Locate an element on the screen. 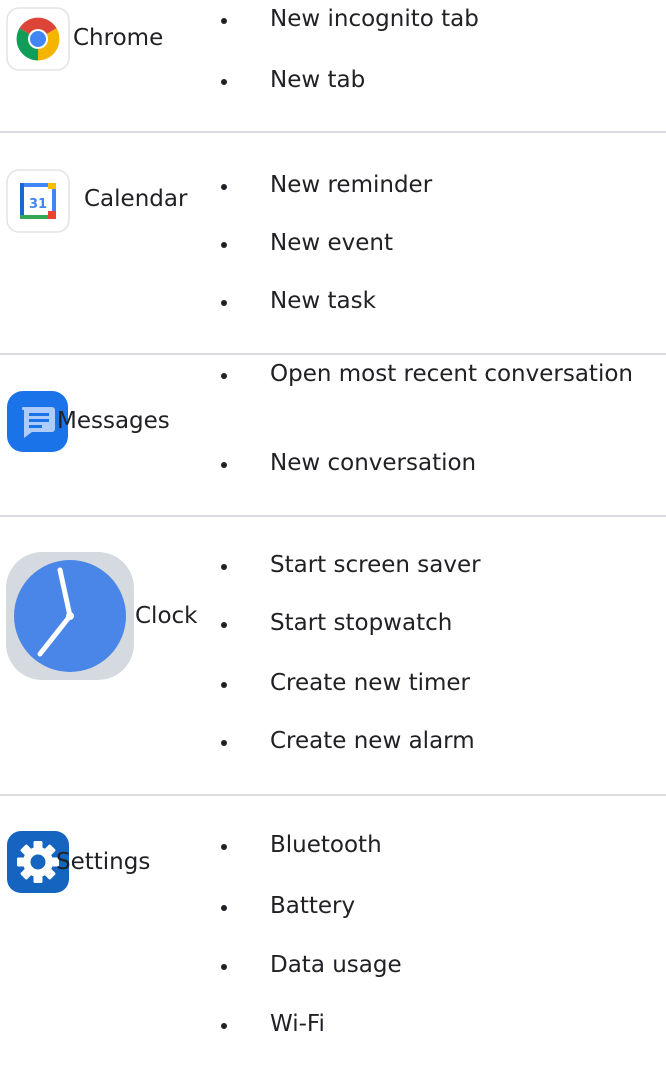  action-label: New conversation is located at coordinates (373, 463).